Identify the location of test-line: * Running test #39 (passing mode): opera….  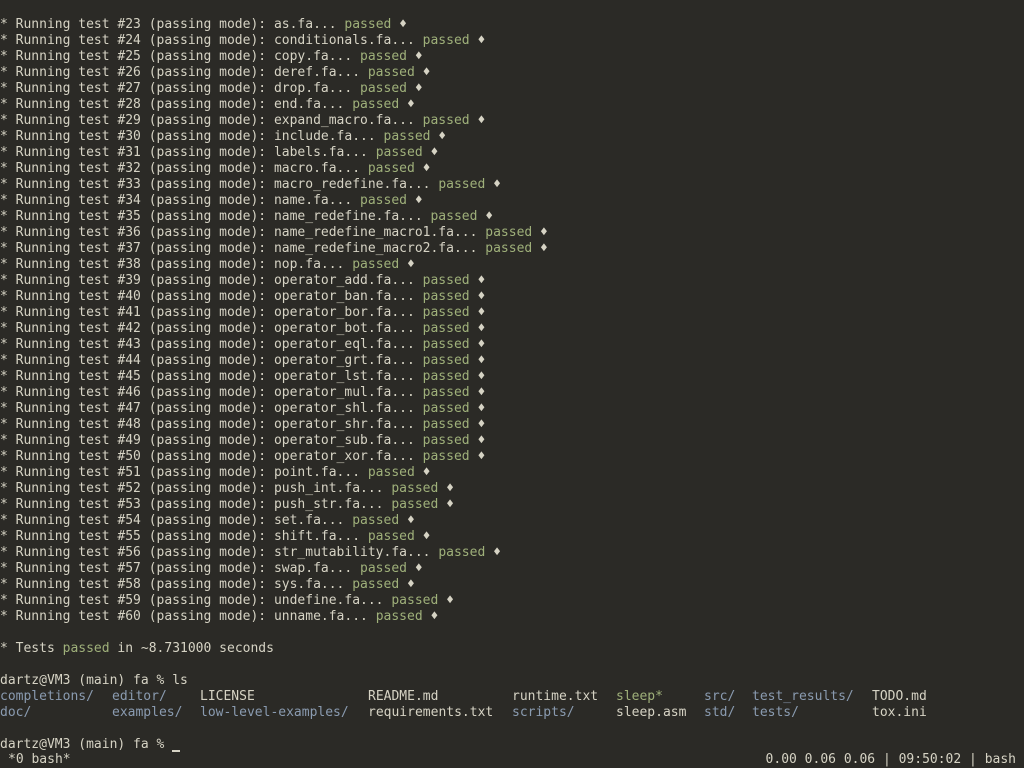
(512, 281).